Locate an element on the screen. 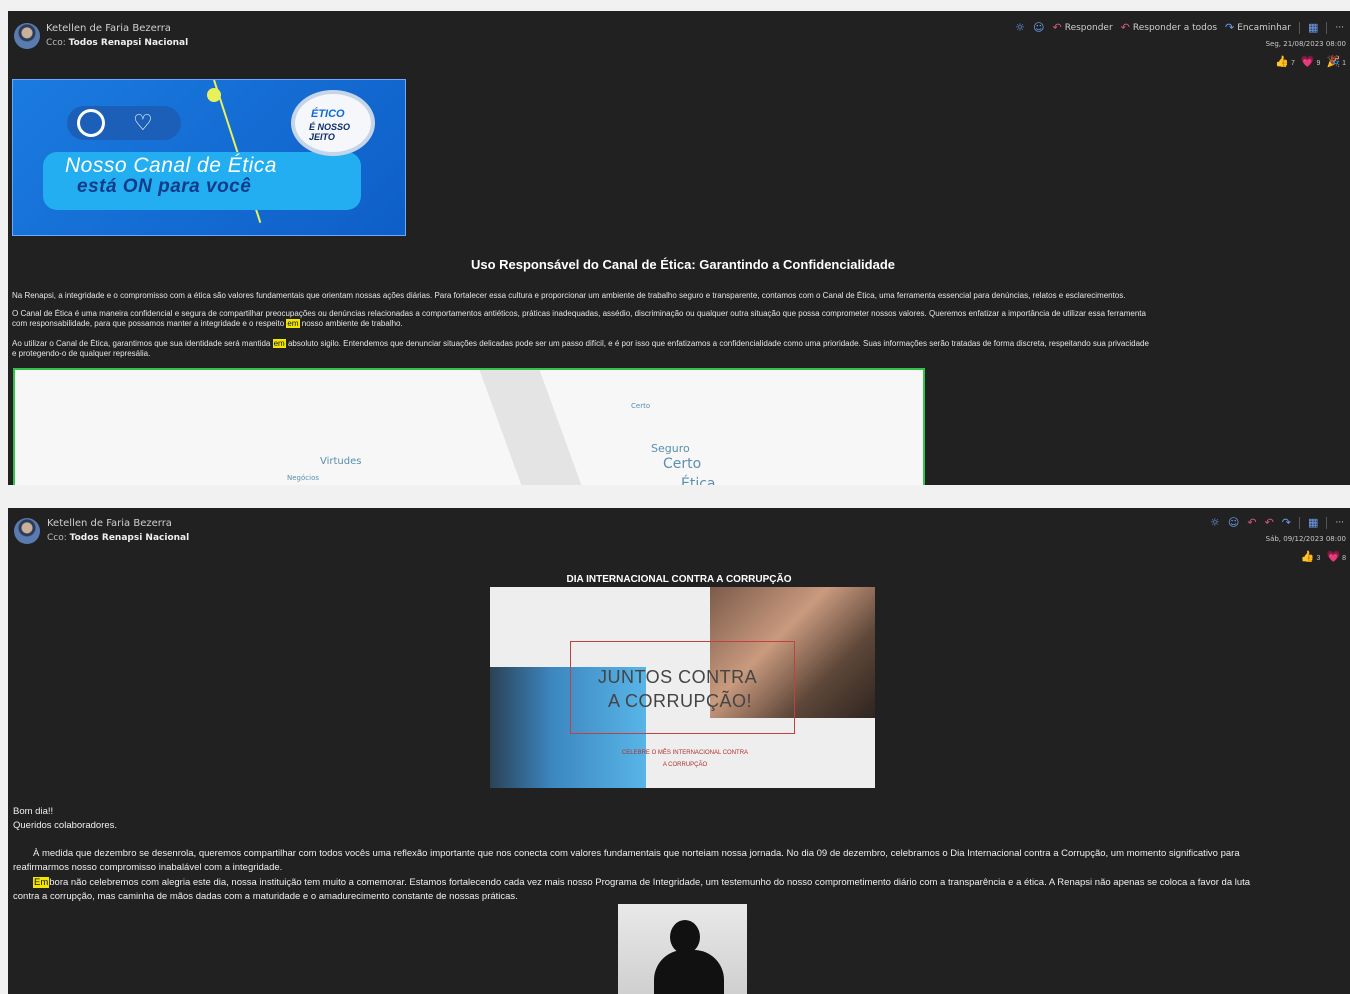 The image size is (1350, 994). poster-line2: A CORRUPÇÃO! is located at coordinates (680, 701).